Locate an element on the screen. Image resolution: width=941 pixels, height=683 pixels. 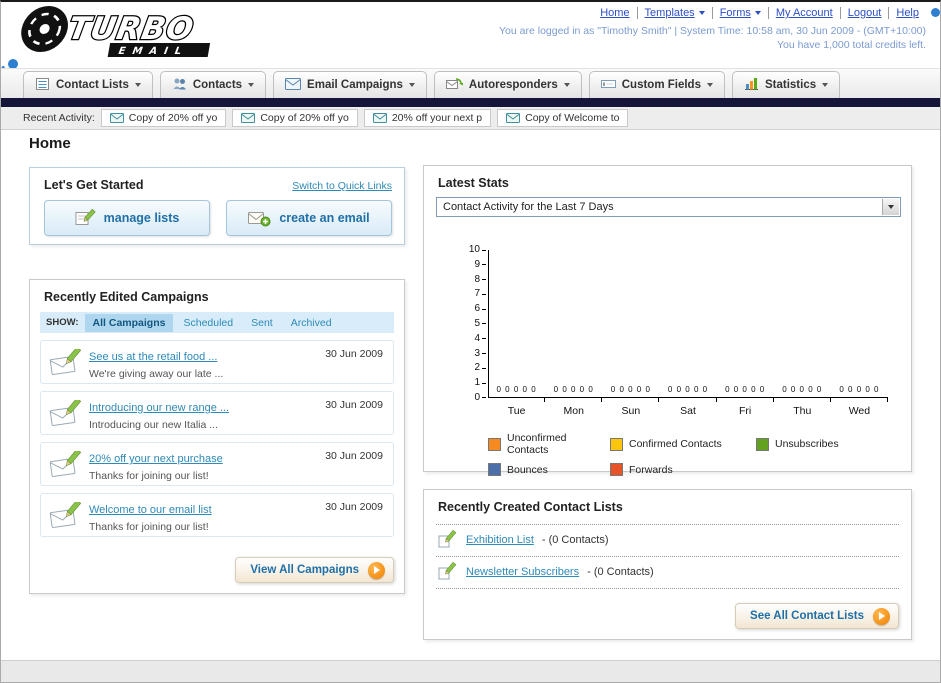
recent-activity-label: Recent Activity: is located at coordinates (59, 118).